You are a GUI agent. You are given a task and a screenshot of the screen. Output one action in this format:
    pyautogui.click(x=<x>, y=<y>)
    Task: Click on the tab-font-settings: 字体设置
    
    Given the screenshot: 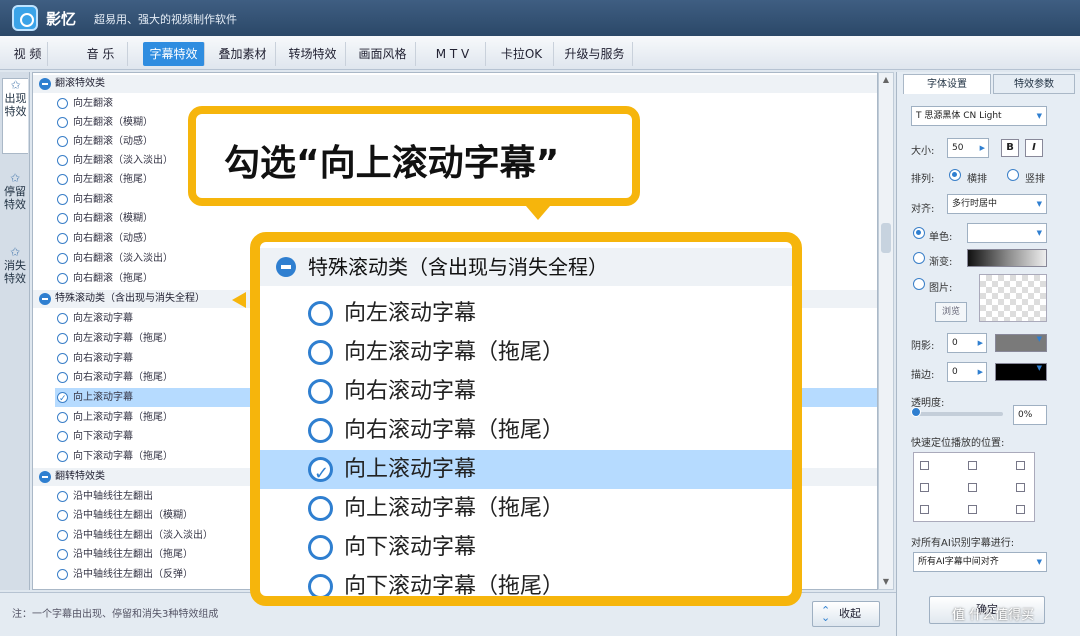 What is the action you would take?
    pyautogui.click(x=947, y=84)
    